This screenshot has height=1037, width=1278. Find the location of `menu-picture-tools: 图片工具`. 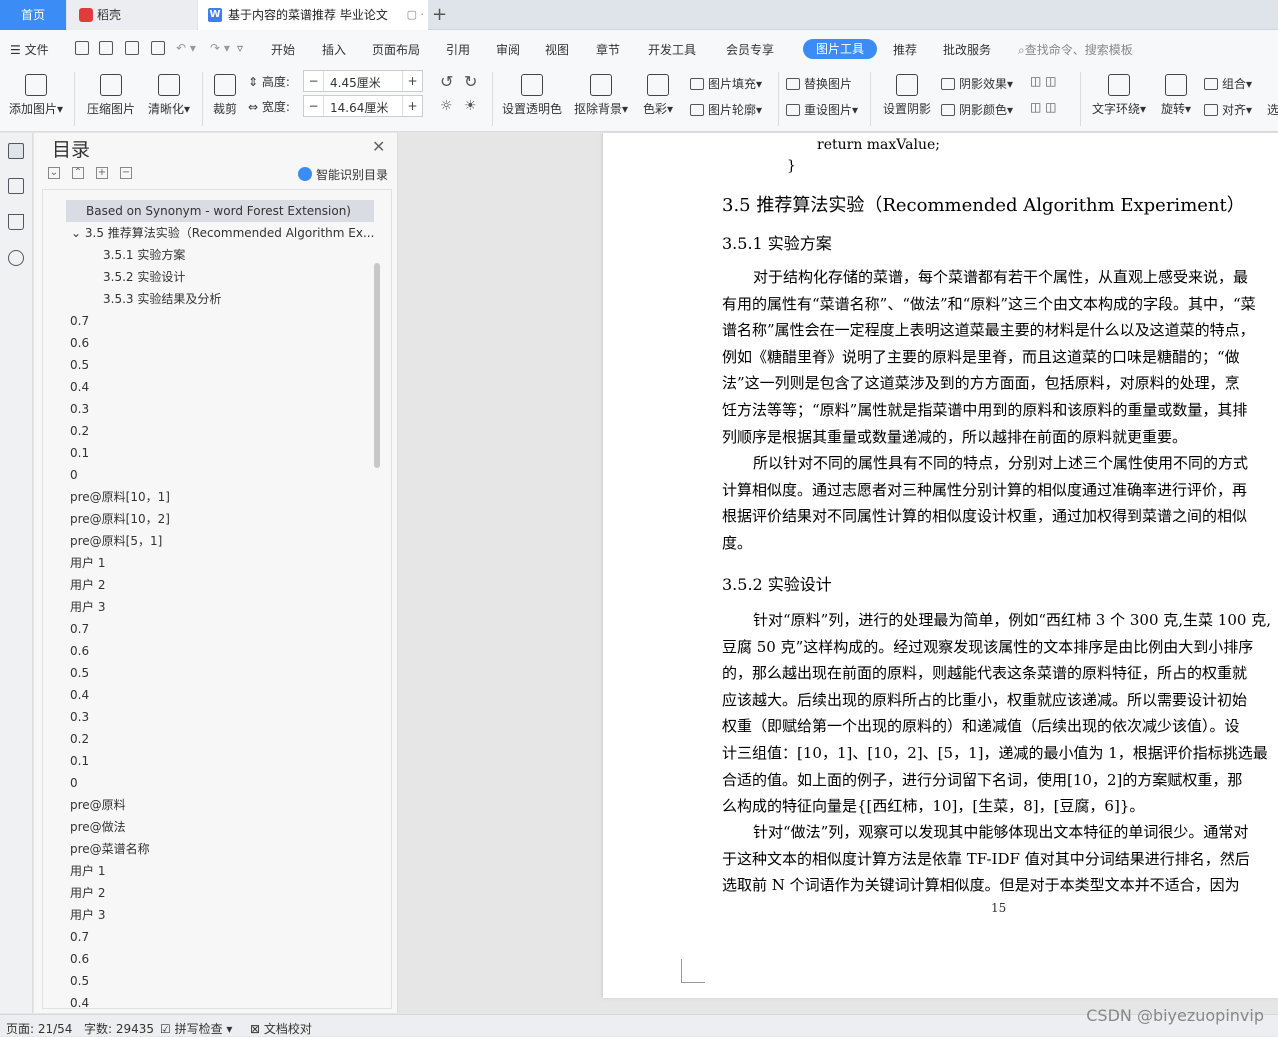

menu-picture-tools: 图片工具 is located at coordinates (840, 49).